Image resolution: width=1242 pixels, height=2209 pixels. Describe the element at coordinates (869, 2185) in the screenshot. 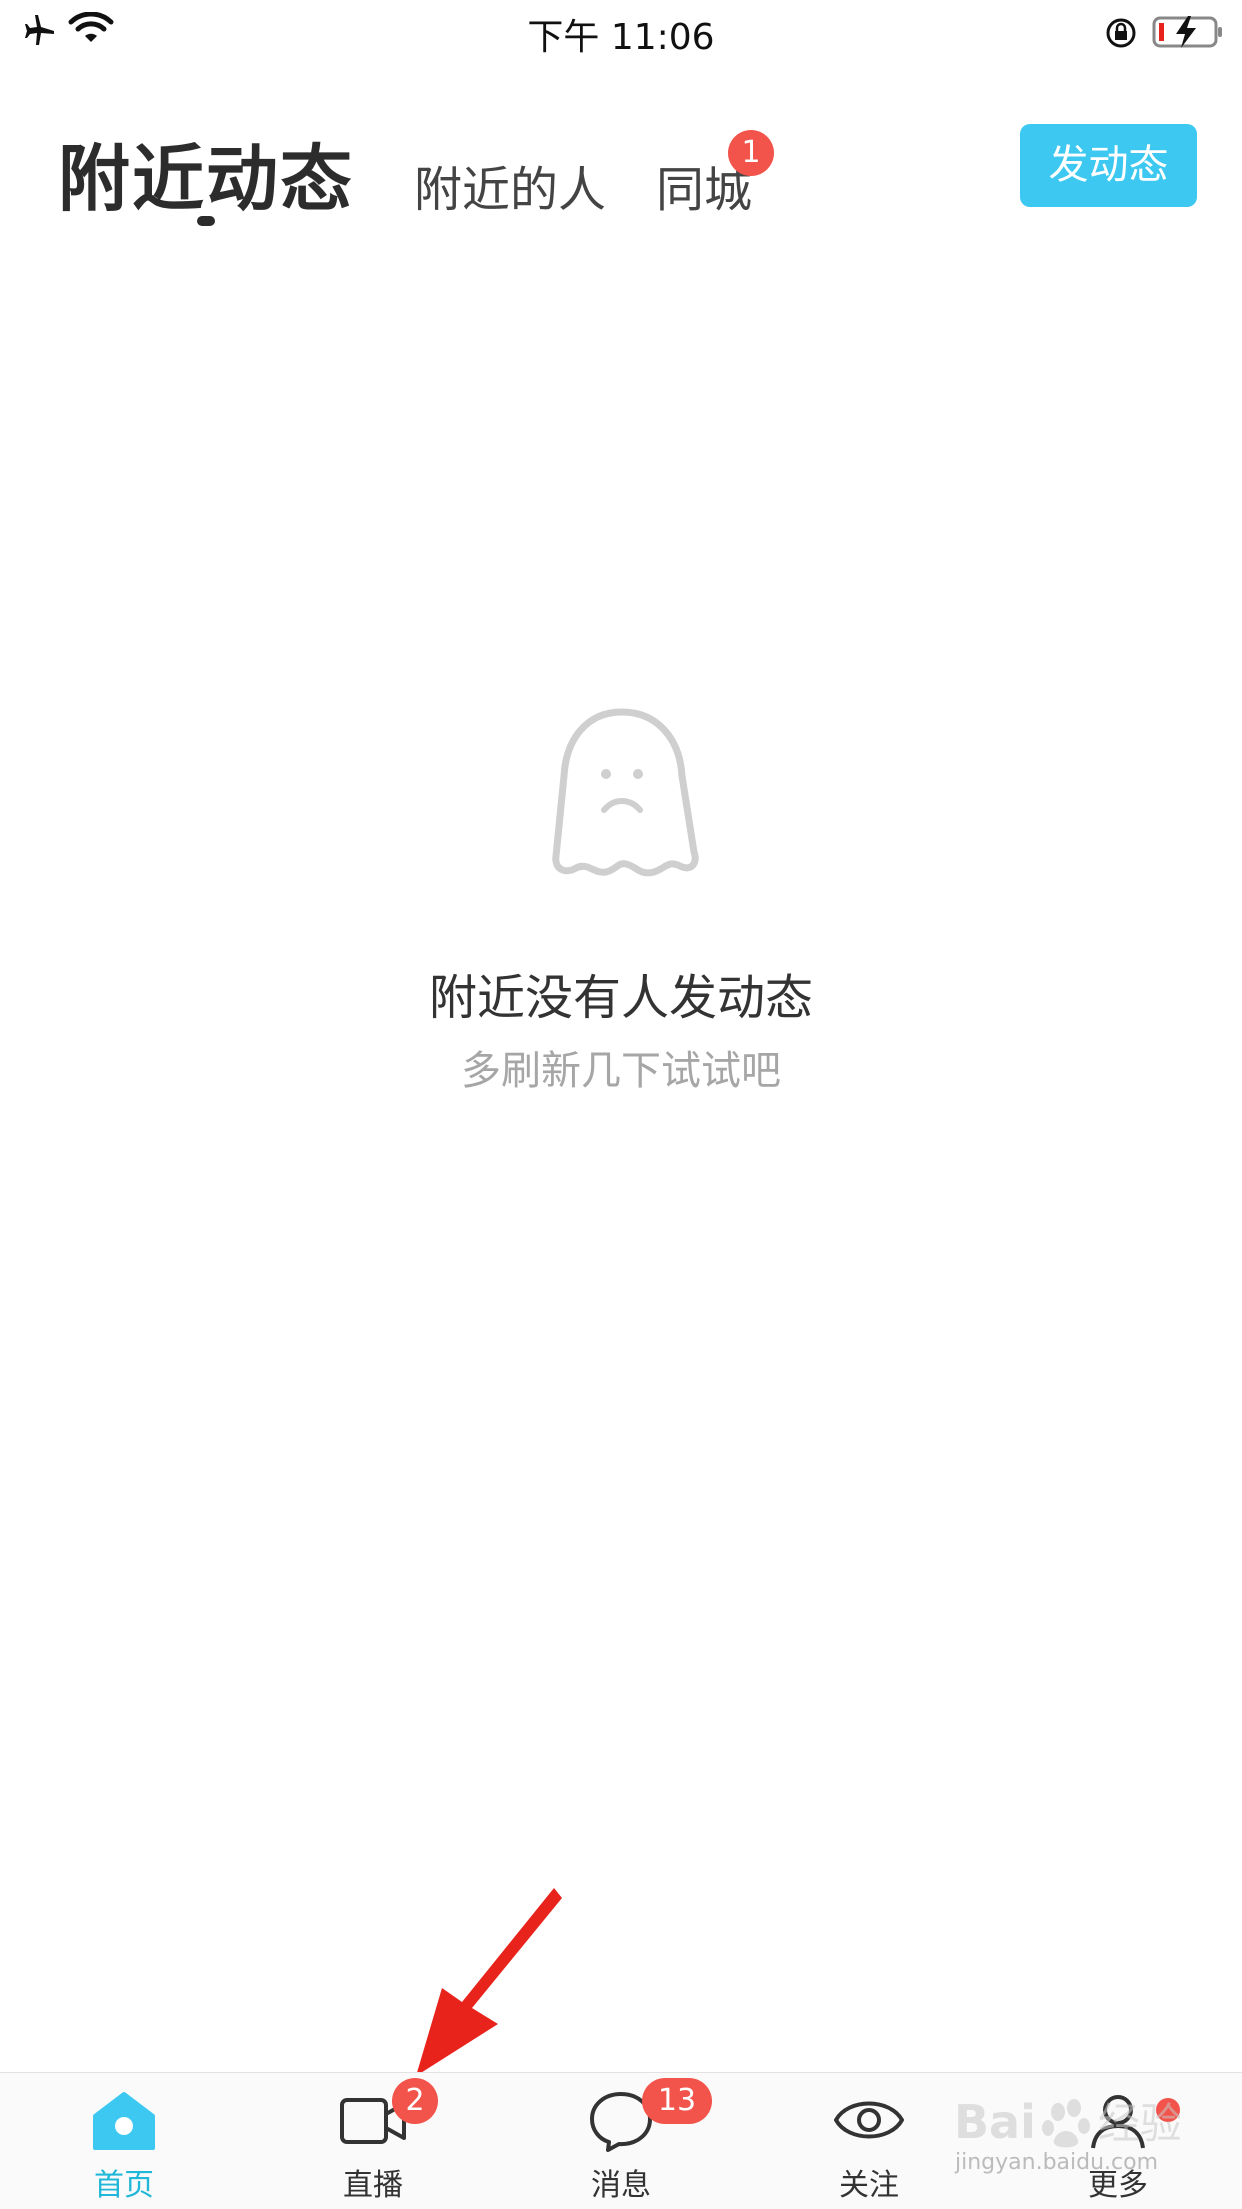

I see `nav-follow-label: 关注` at that location.